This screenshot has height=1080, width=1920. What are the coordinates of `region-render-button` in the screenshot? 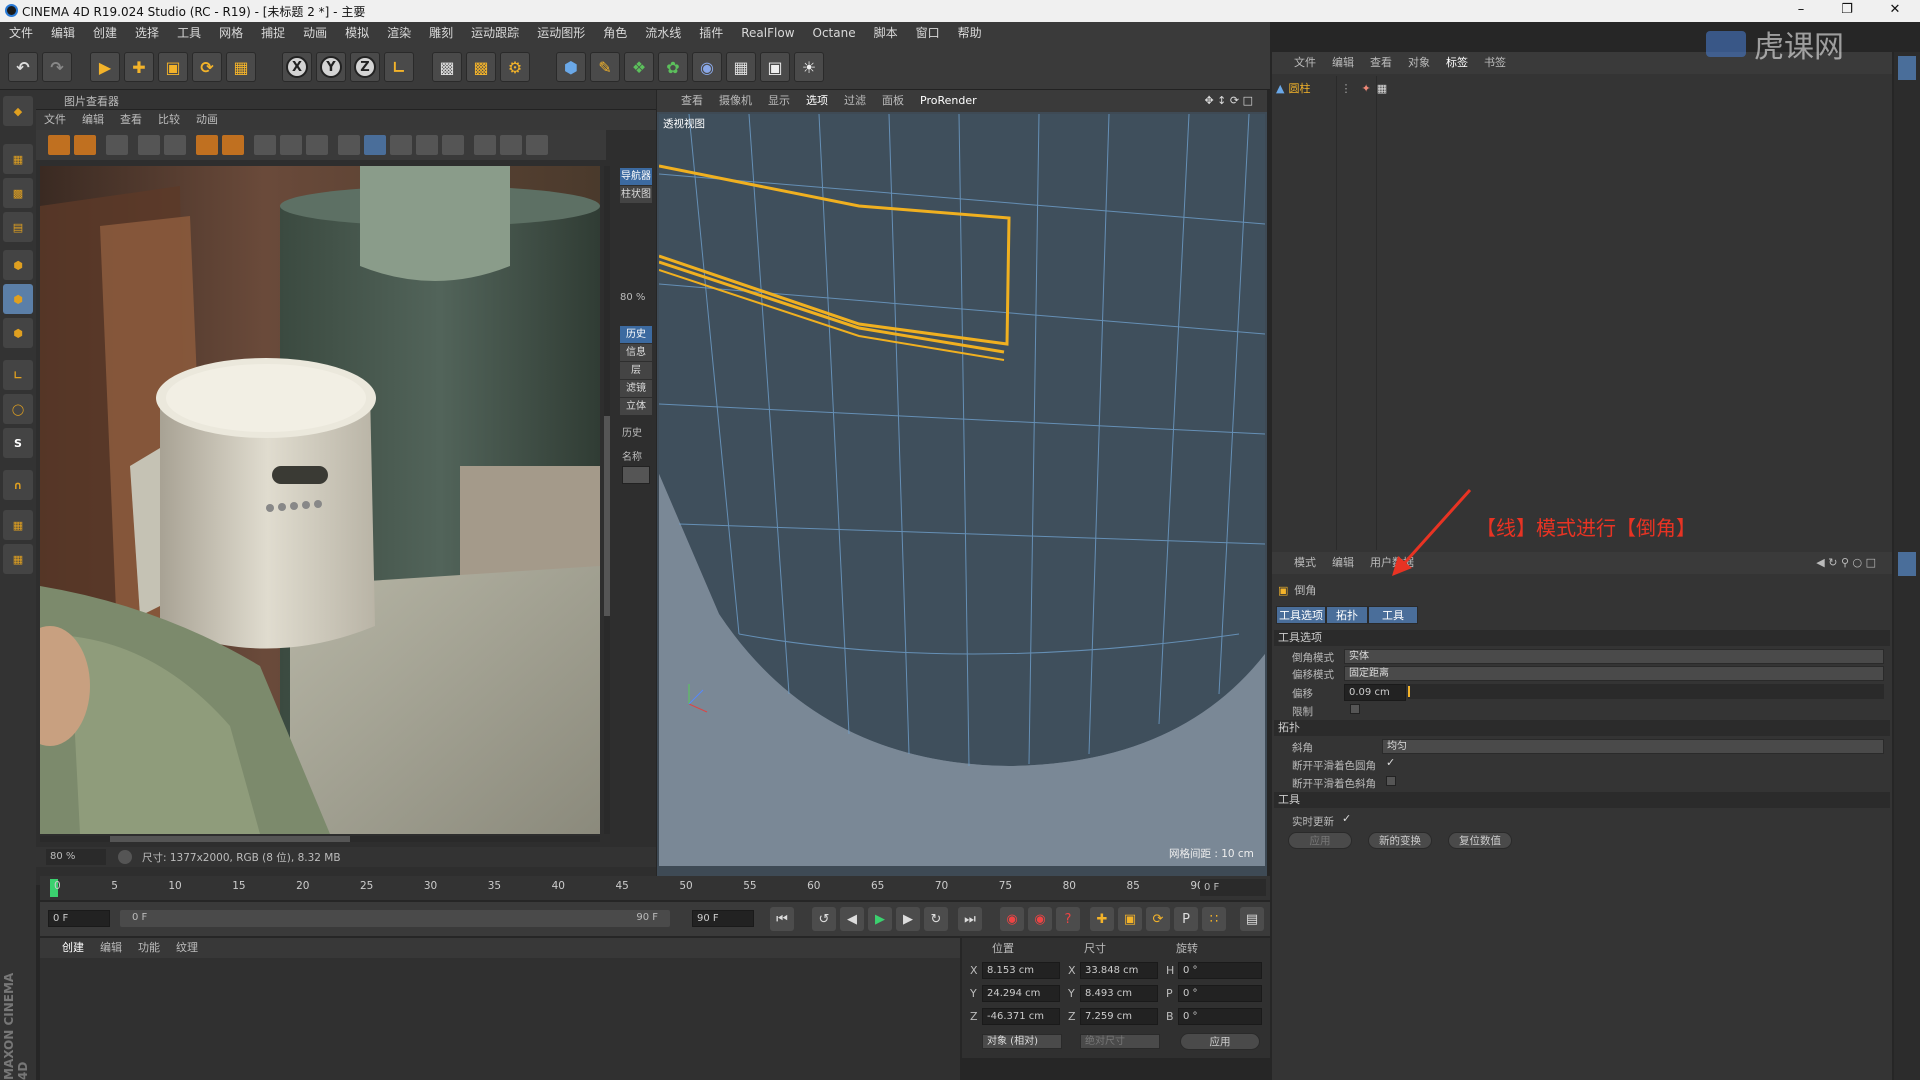 It's located at (149, 145).